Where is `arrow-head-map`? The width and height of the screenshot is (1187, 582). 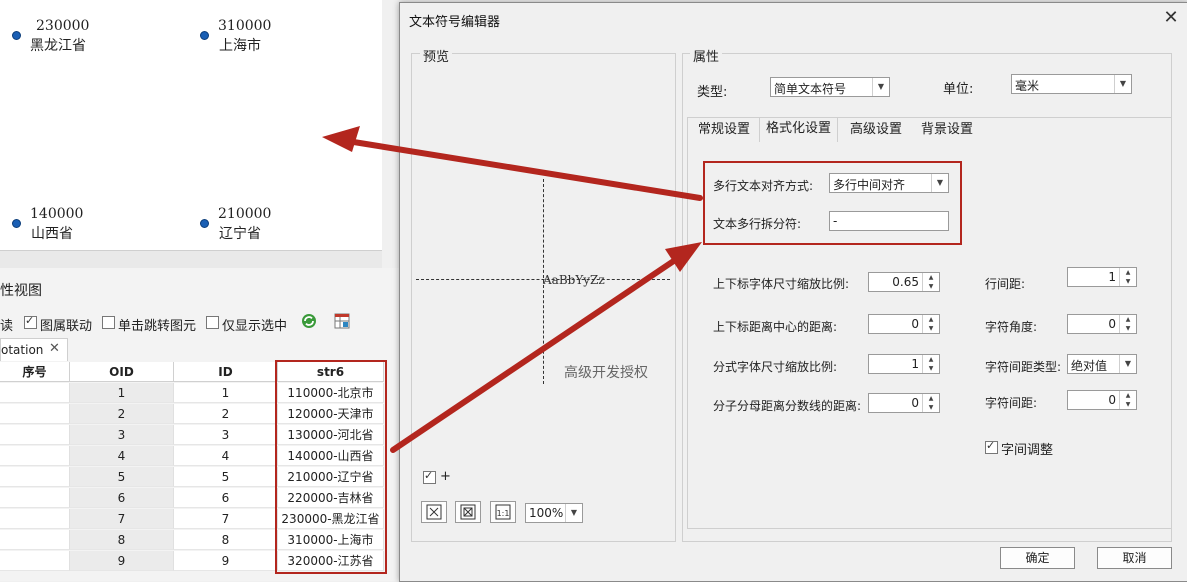
arrow-head-map is located at coordinates (341, 139).